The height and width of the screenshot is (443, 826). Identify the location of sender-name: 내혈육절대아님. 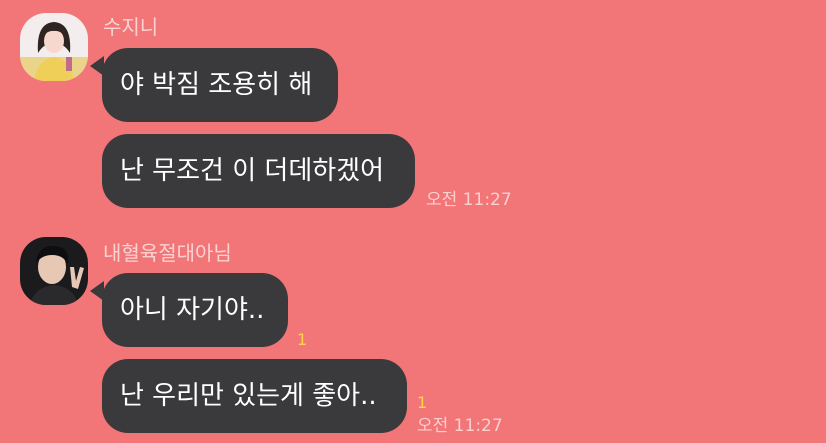
(167, 253).